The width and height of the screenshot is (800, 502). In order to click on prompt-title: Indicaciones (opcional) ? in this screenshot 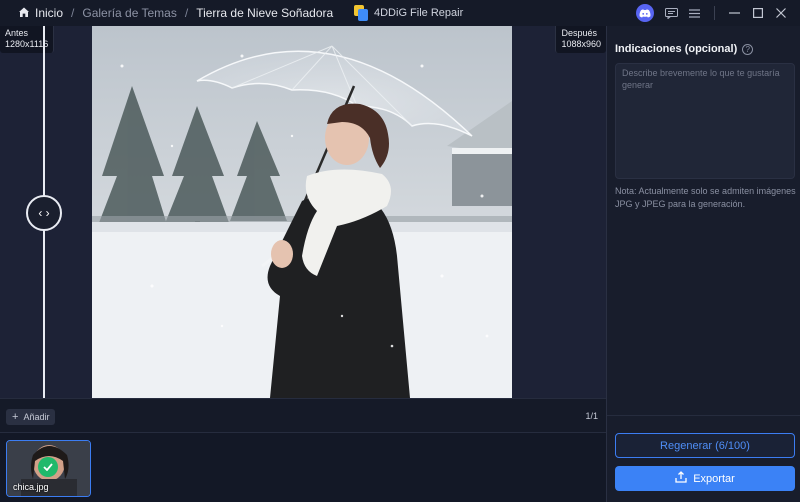, I will do `click(684, 49)`.